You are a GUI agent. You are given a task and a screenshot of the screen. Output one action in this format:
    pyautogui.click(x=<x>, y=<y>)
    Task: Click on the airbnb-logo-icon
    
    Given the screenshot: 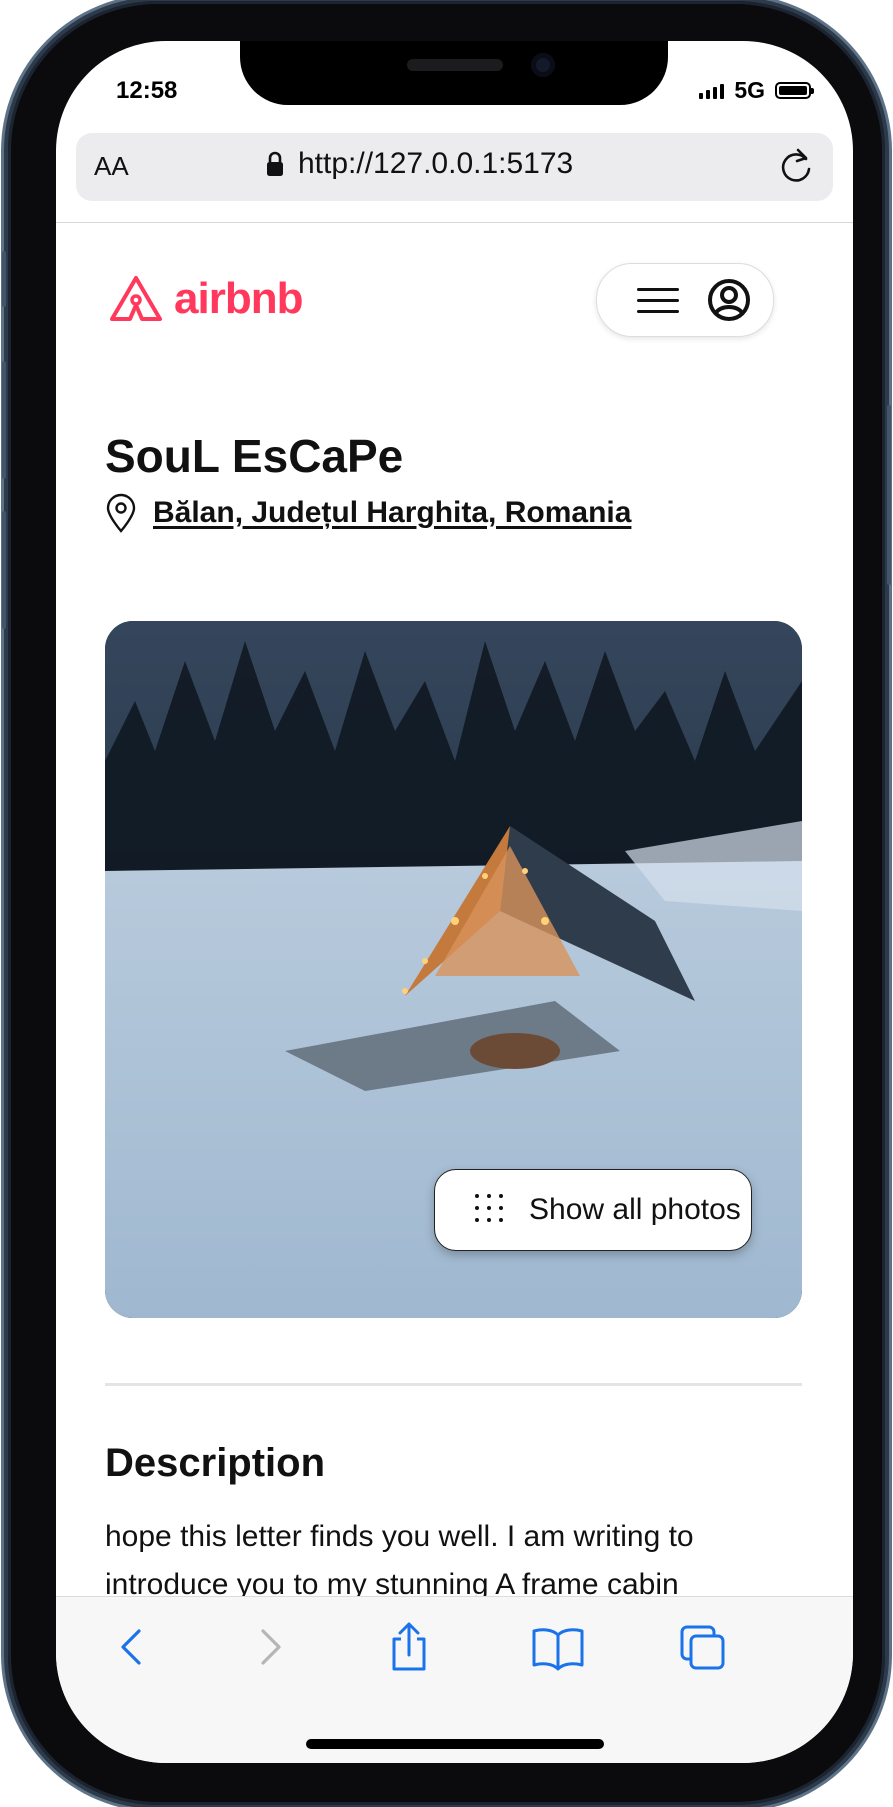 What is the action you would take?
    pyautogui.click(x=136, y=298)
    